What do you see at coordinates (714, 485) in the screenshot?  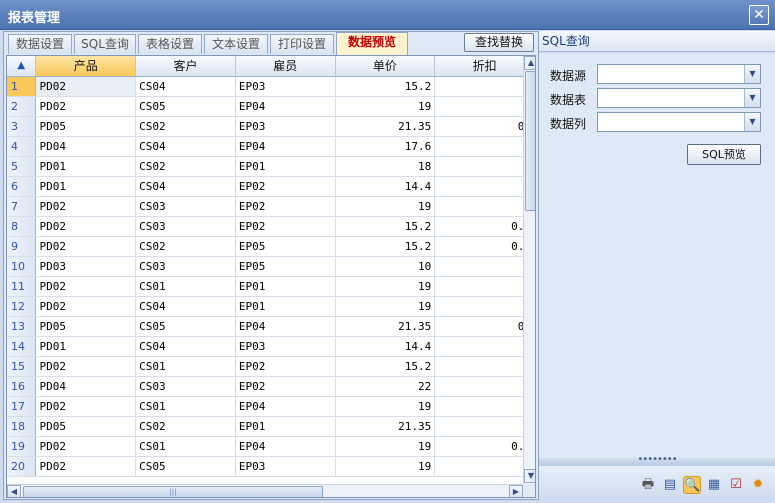 I see `table-icon: ▦` at bounding box center [714, 485].